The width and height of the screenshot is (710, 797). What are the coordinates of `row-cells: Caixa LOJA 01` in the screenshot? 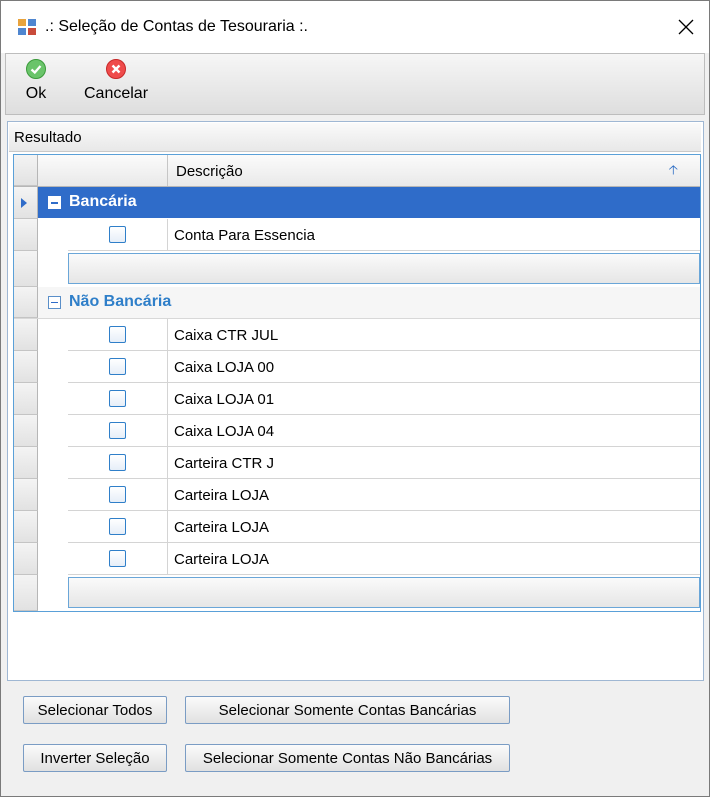 It's located at (384, 399).